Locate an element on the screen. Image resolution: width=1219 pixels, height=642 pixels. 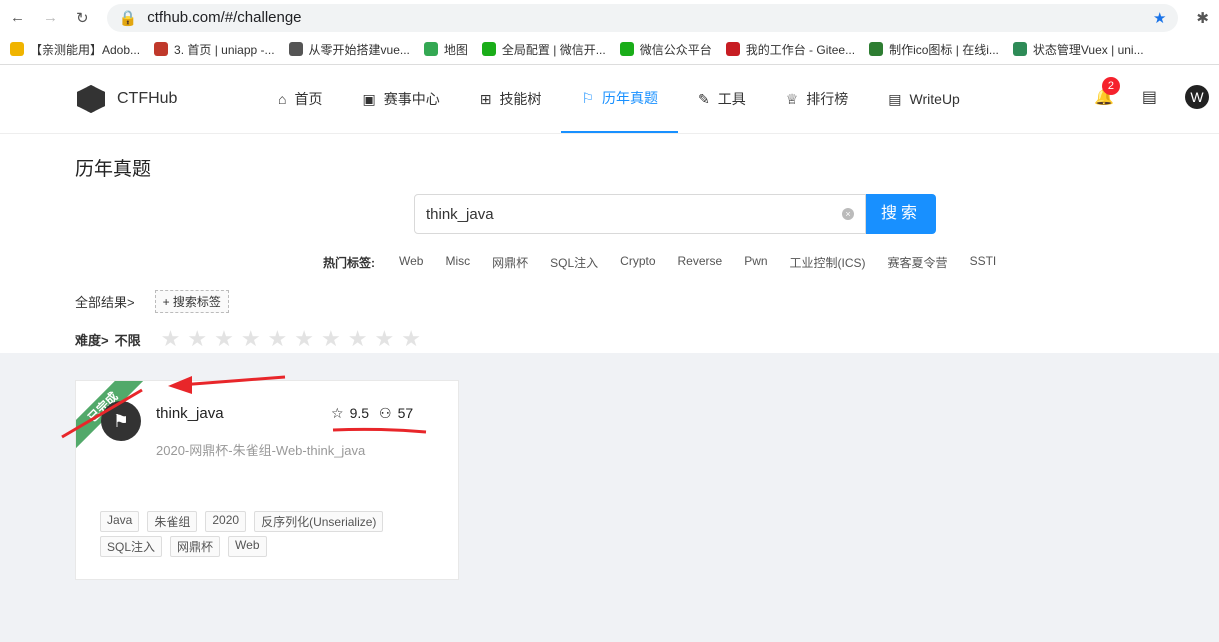
nav-icon: ⌂ is located at coordinates (282, 99).